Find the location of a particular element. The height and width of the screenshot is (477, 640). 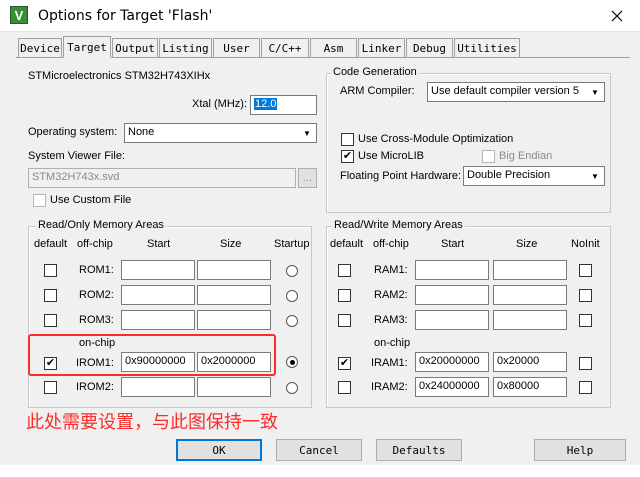

ram-offchip-header: off-chip is located at coordinates (391, 244).